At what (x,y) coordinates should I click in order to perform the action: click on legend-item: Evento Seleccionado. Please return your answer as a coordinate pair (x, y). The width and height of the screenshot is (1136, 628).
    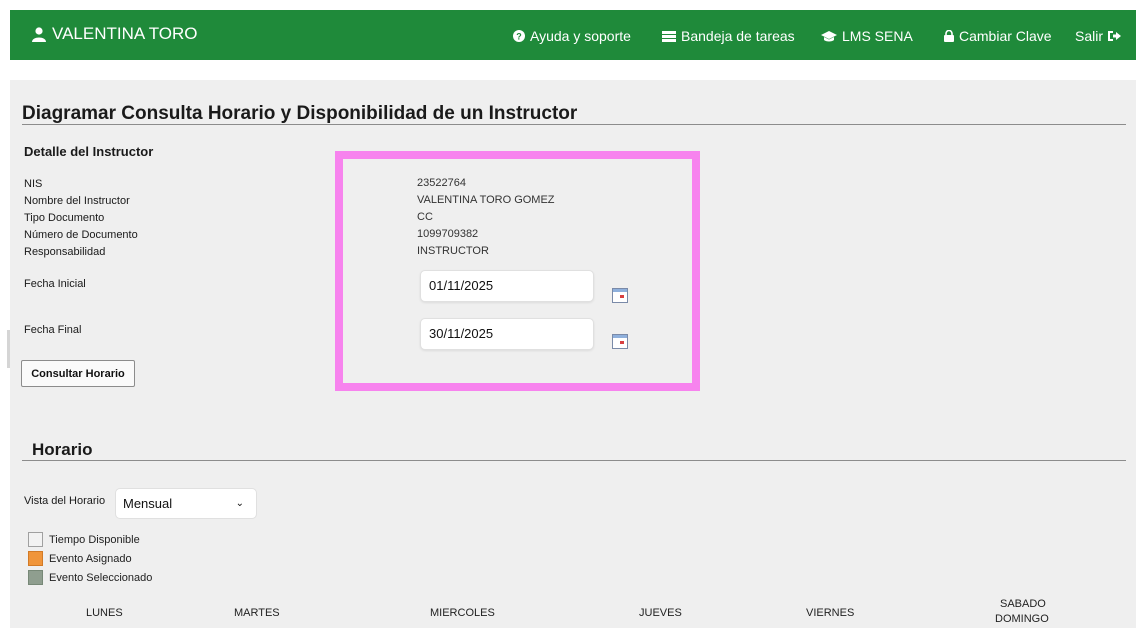
    Looking at the image, I should click on (90, 577).